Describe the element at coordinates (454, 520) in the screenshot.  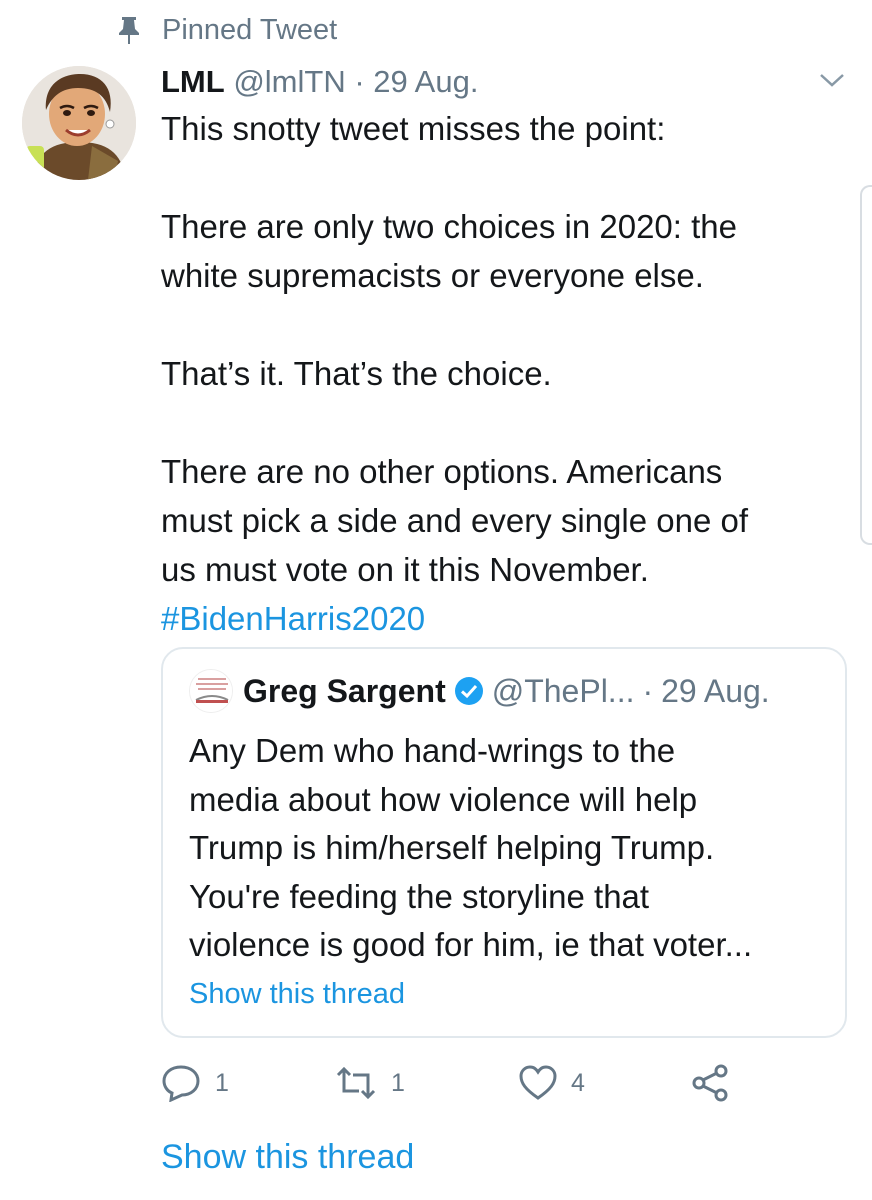
I see `tweet-line: must pick a side and every single one of` at that location.